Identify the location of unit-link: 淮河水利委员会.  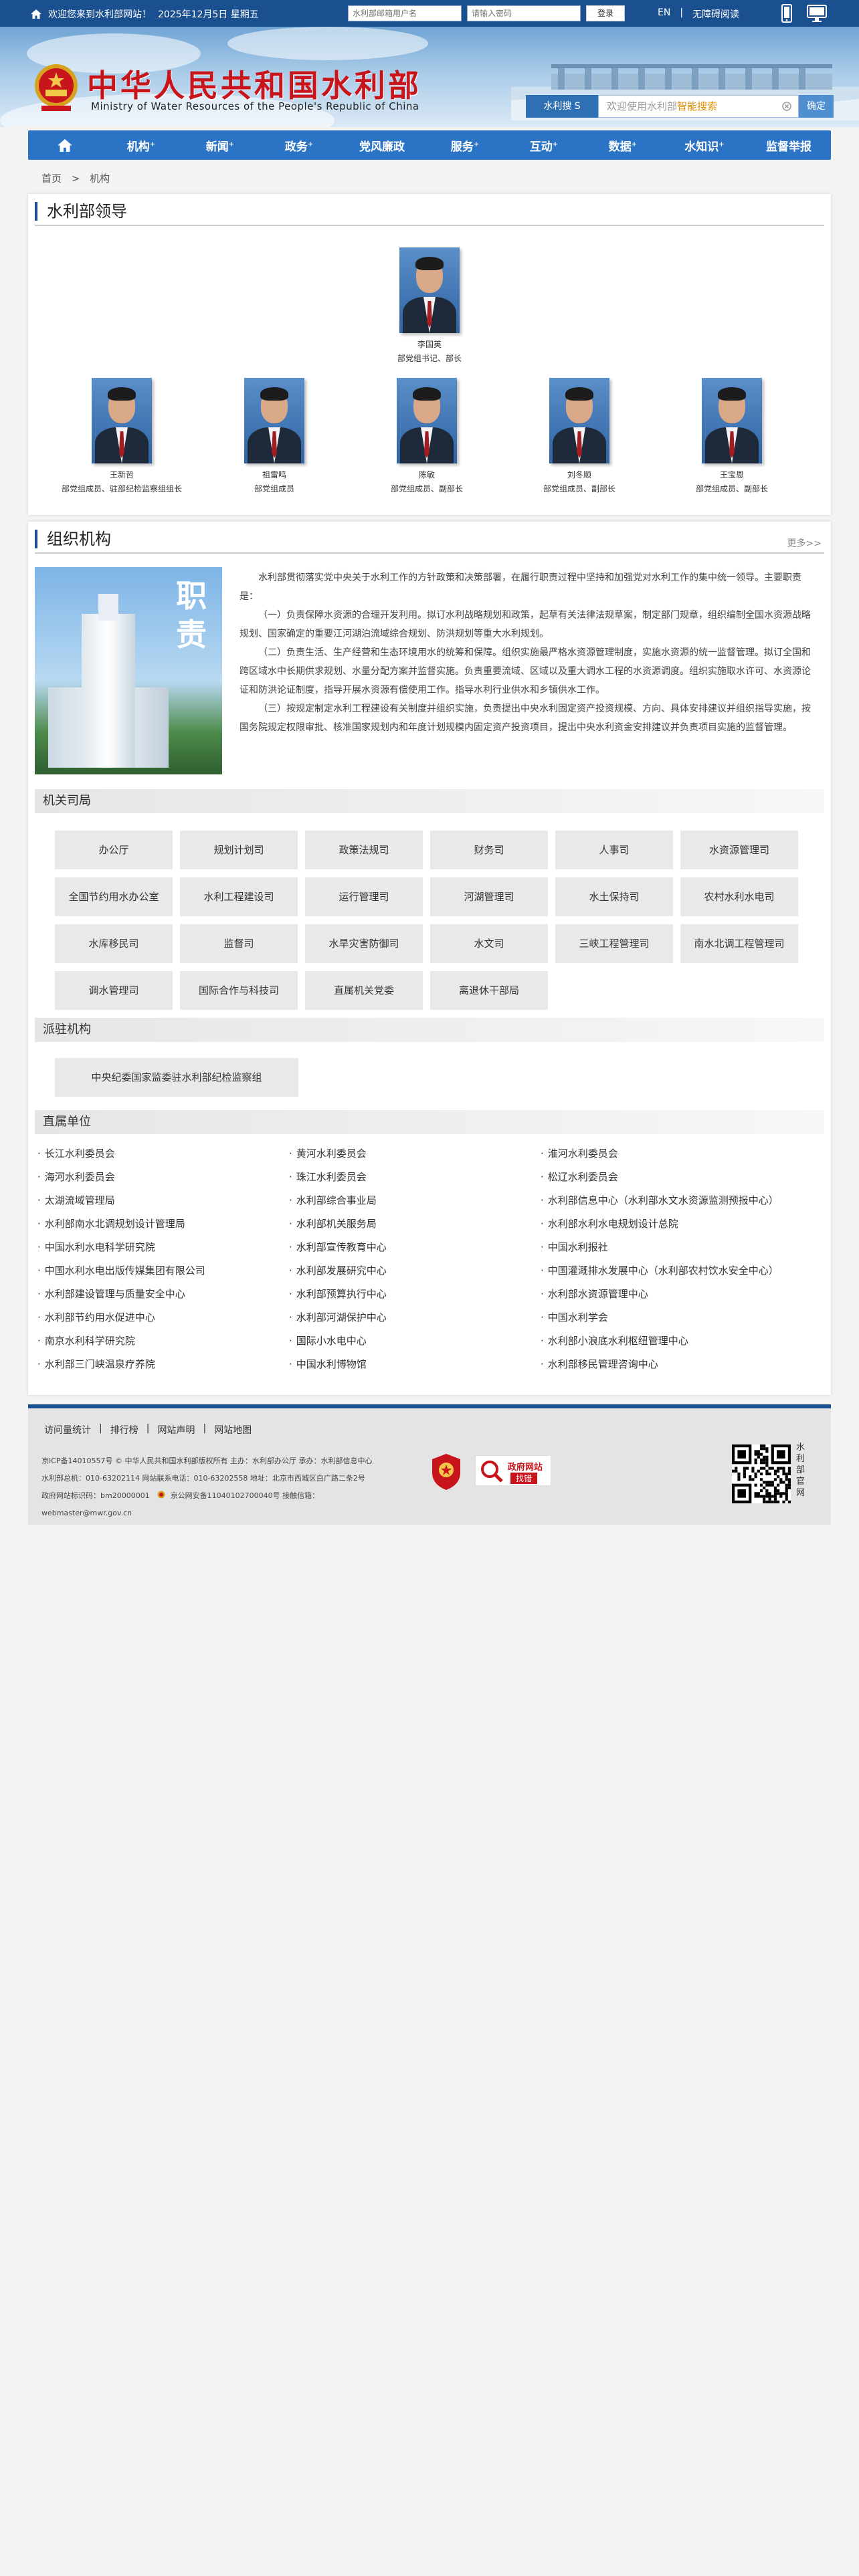
(579, 1153).